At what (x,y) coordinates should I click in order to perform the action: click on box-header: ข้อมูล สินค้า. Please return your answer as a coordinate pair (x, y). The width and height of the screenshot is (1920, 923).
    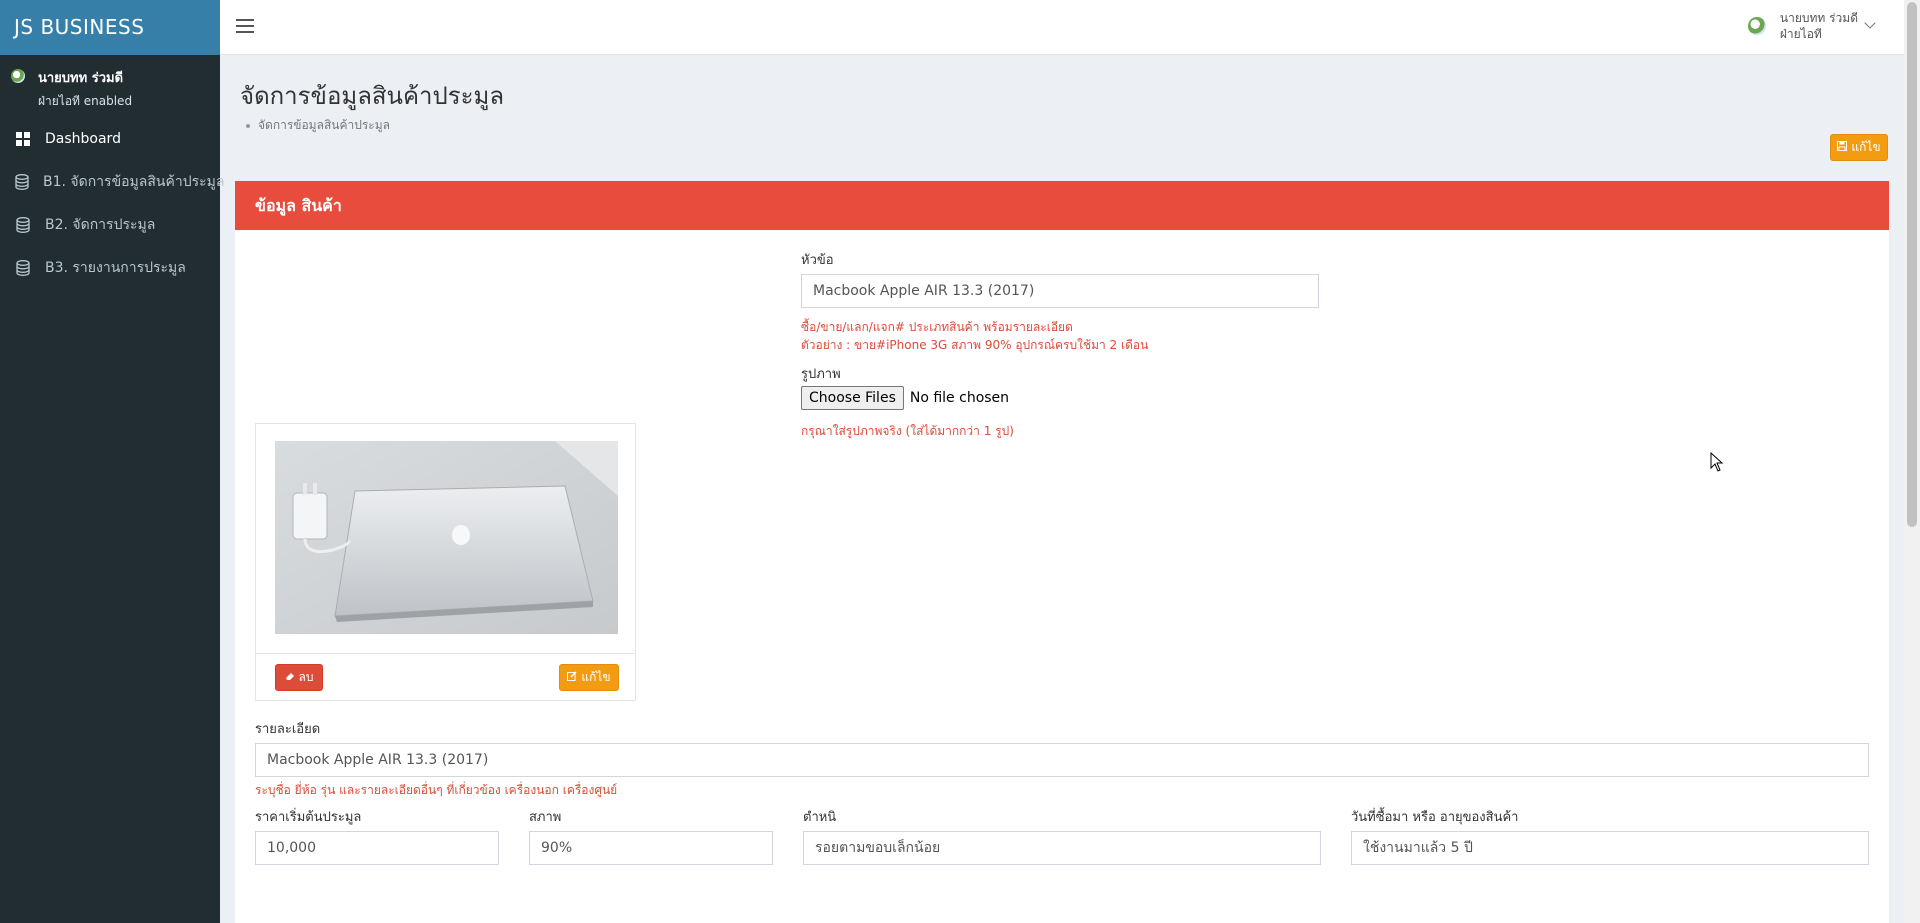
    Looking at the image, I should click on (1062, 205).